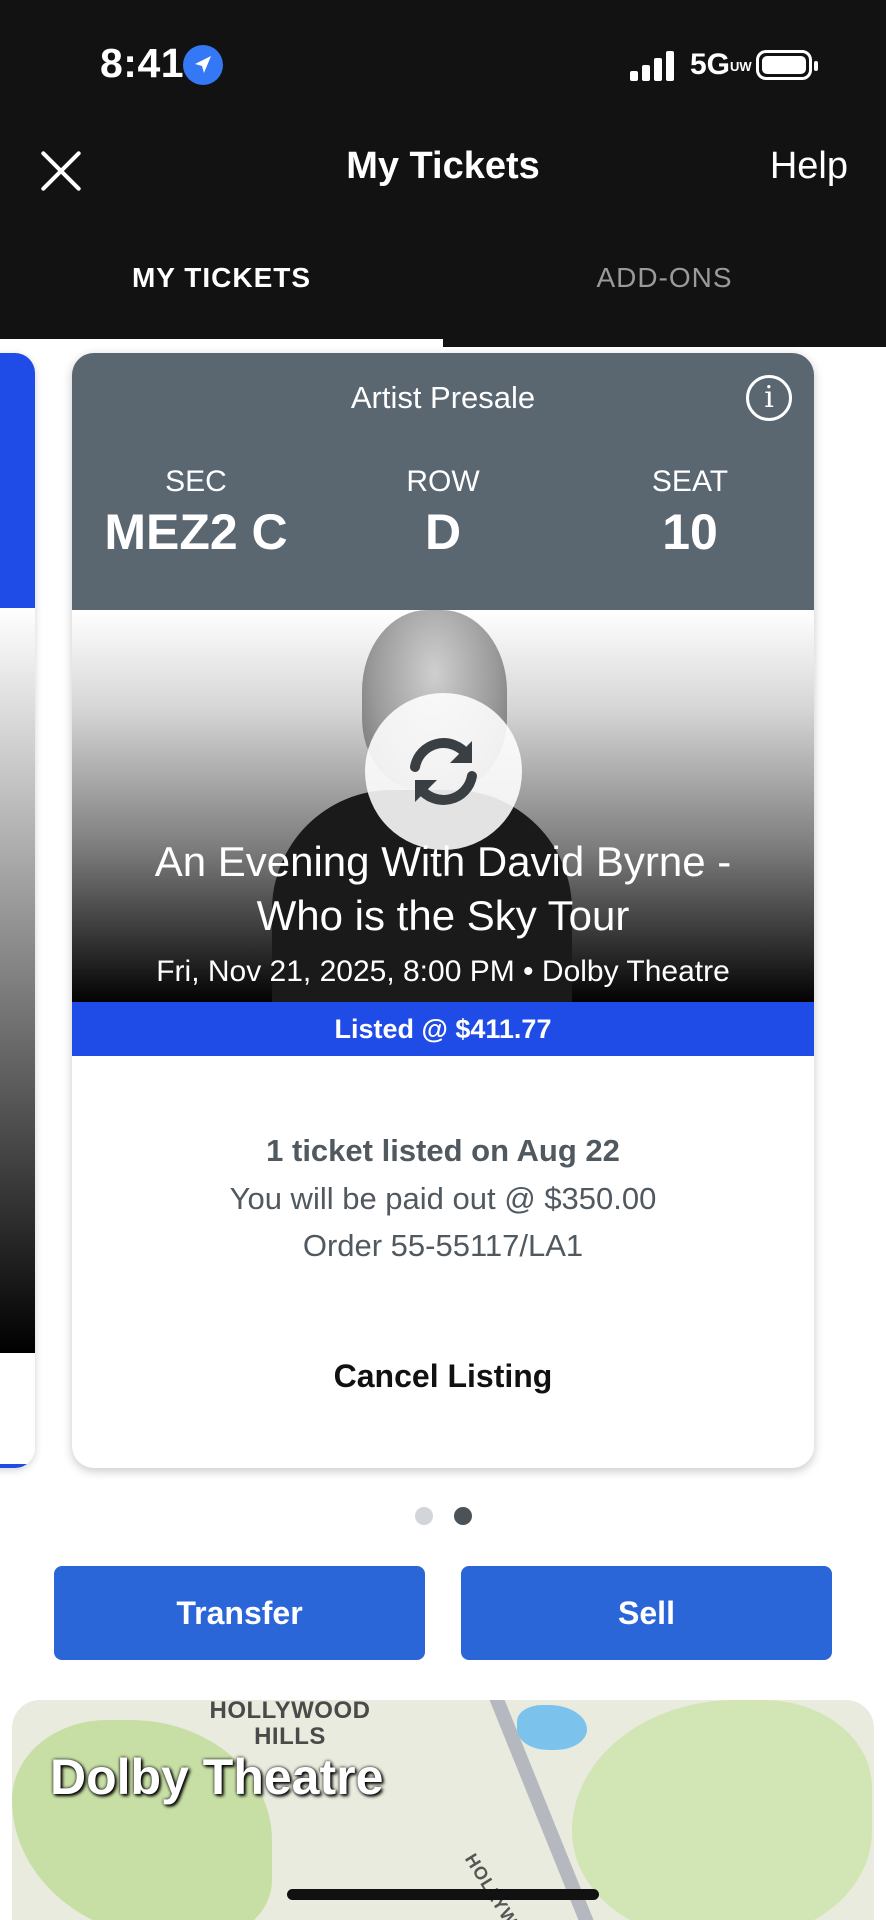 Image resolution: width=886 pixels, height=1920 pixels. Describe the element at coordinates (722, 1810) in the screenshot. I see `map-park-area` at that location.